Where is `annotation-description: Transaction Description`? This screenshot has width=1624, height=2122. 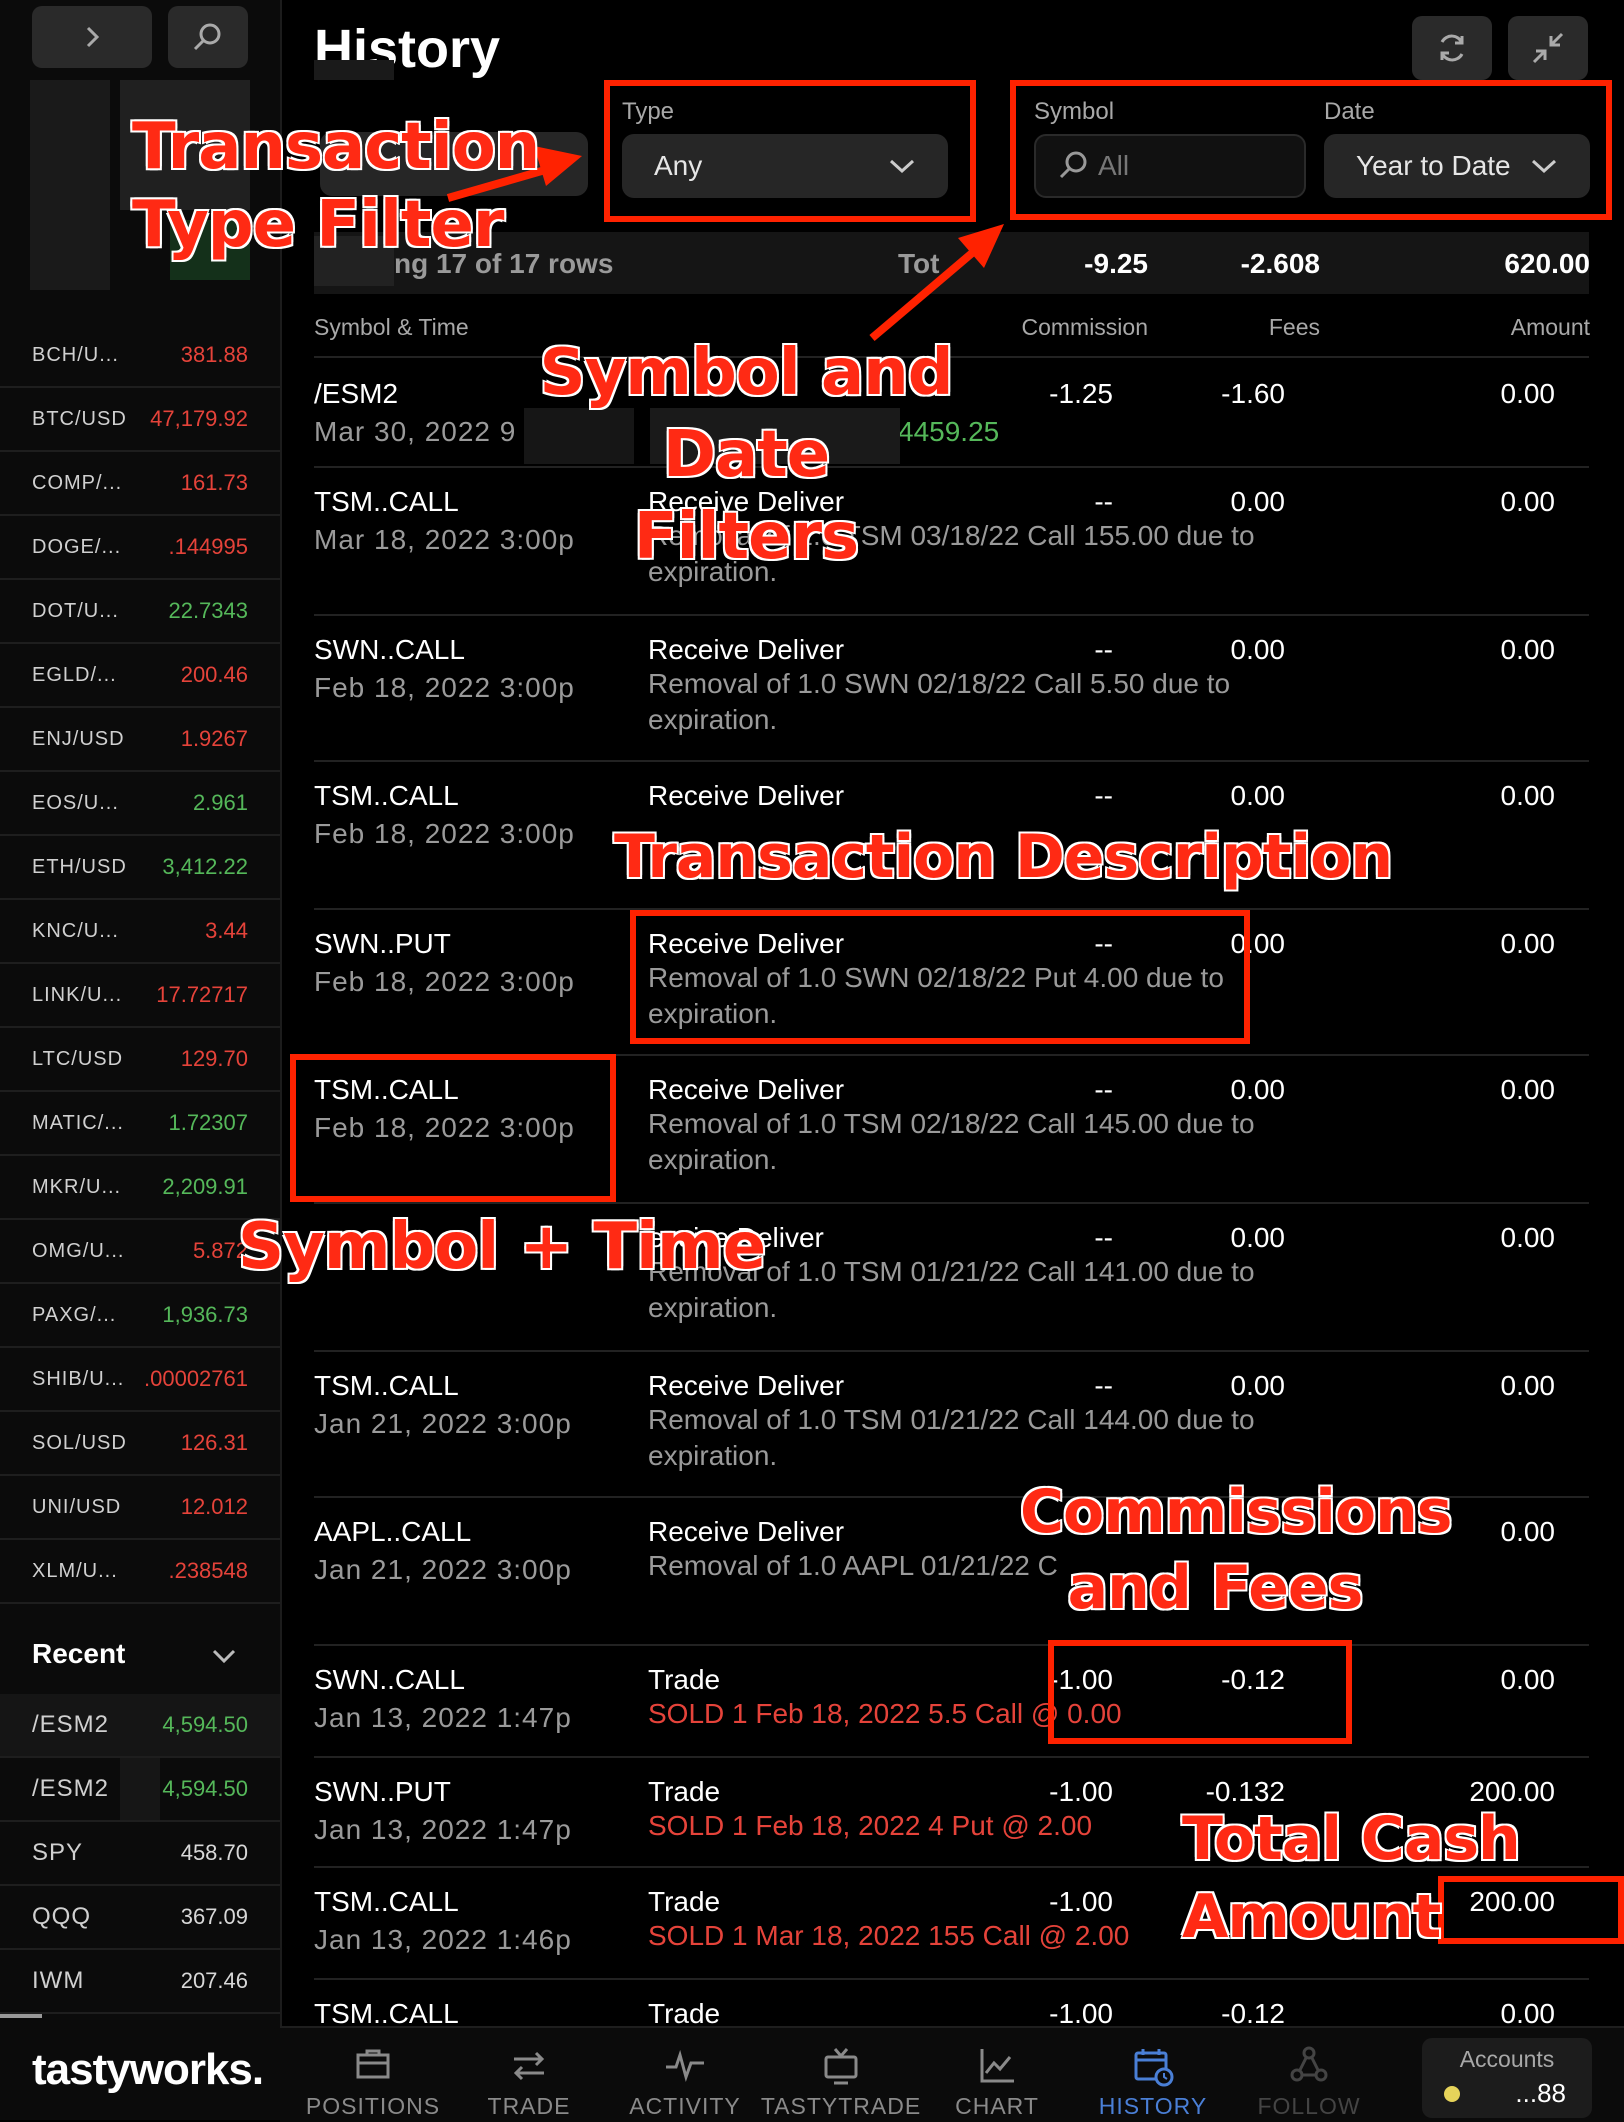
annotation-description: Transaction Description is located at coordinates (1003, 857).